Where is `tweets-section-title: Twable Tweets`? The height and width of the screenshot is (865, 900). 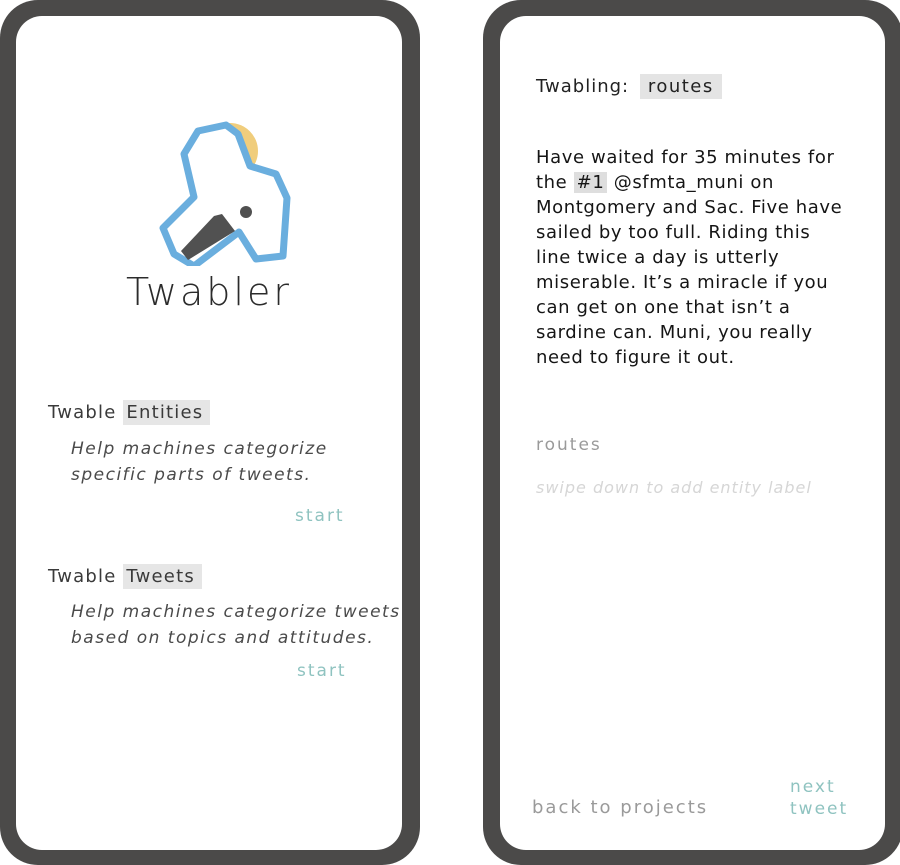
tweets-section-title: Twable Tweets is located at coordinates (125, 576).